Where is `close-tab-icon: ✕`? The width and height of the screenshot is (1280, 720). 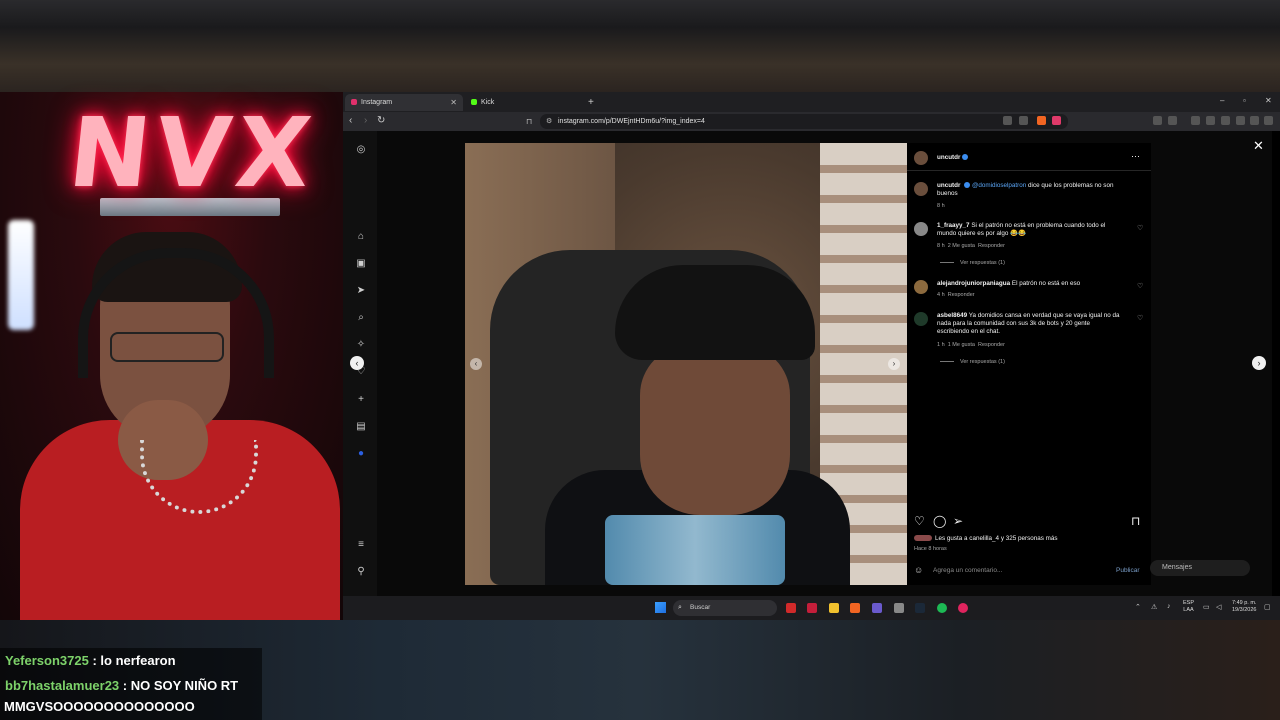 close-tab-icon: ✕ is located at coordinates (453, 102).